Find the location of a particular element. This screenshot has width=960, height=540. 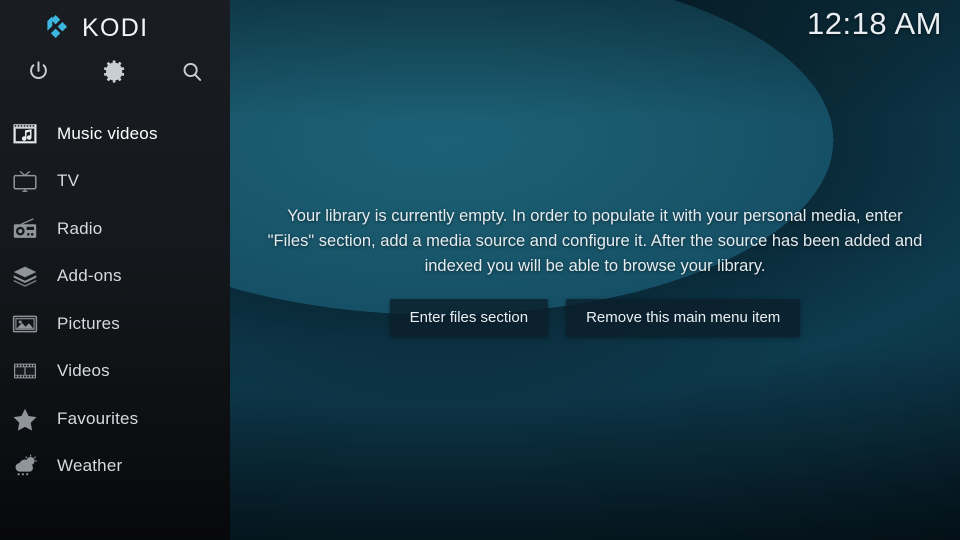

kodi-logo-icon is located at coordinates (56, 28).